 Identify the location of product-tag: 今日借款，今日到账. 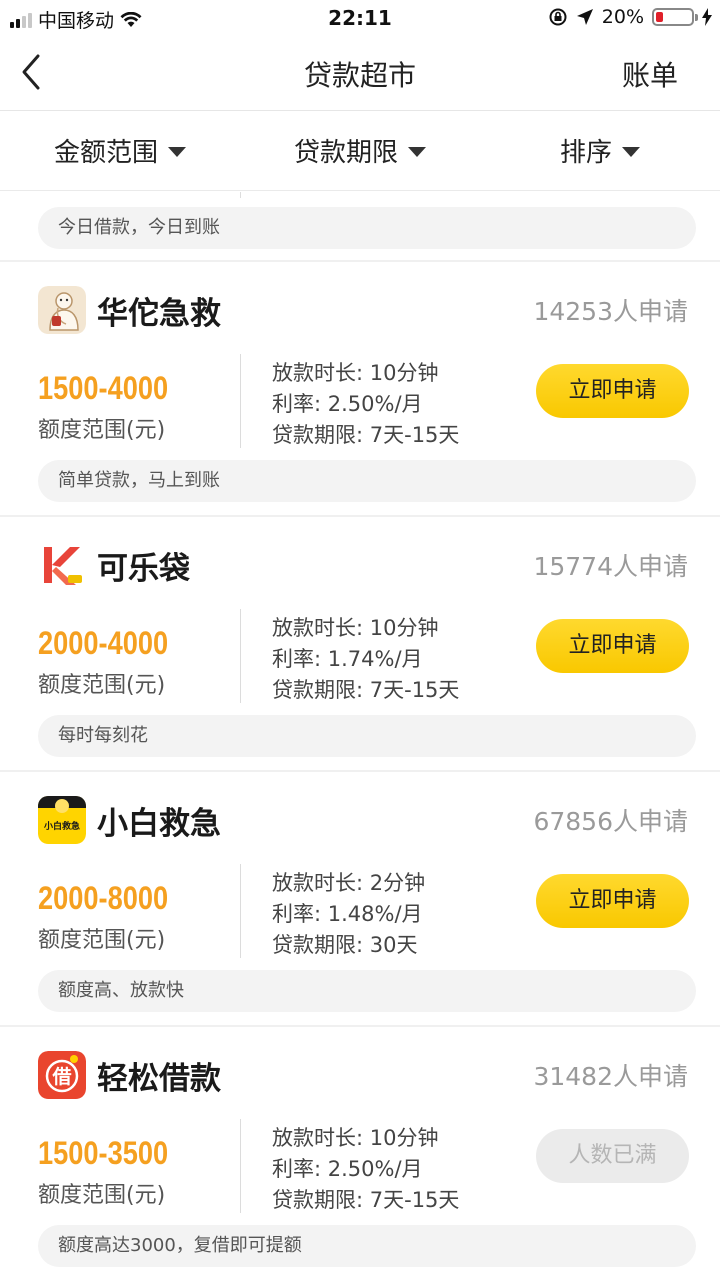
(367, 228).